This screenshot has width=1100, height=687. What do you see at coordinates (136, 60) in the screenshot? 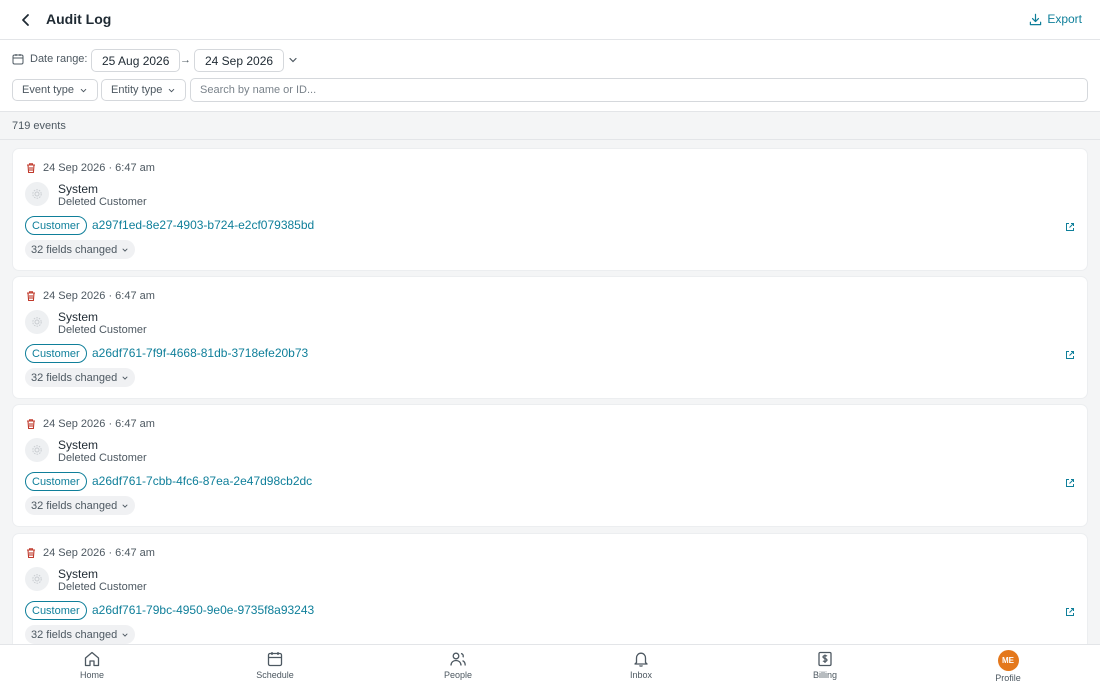
I see `date-from-picker: 25 Aug 2026` at bounding box center [136, 60].